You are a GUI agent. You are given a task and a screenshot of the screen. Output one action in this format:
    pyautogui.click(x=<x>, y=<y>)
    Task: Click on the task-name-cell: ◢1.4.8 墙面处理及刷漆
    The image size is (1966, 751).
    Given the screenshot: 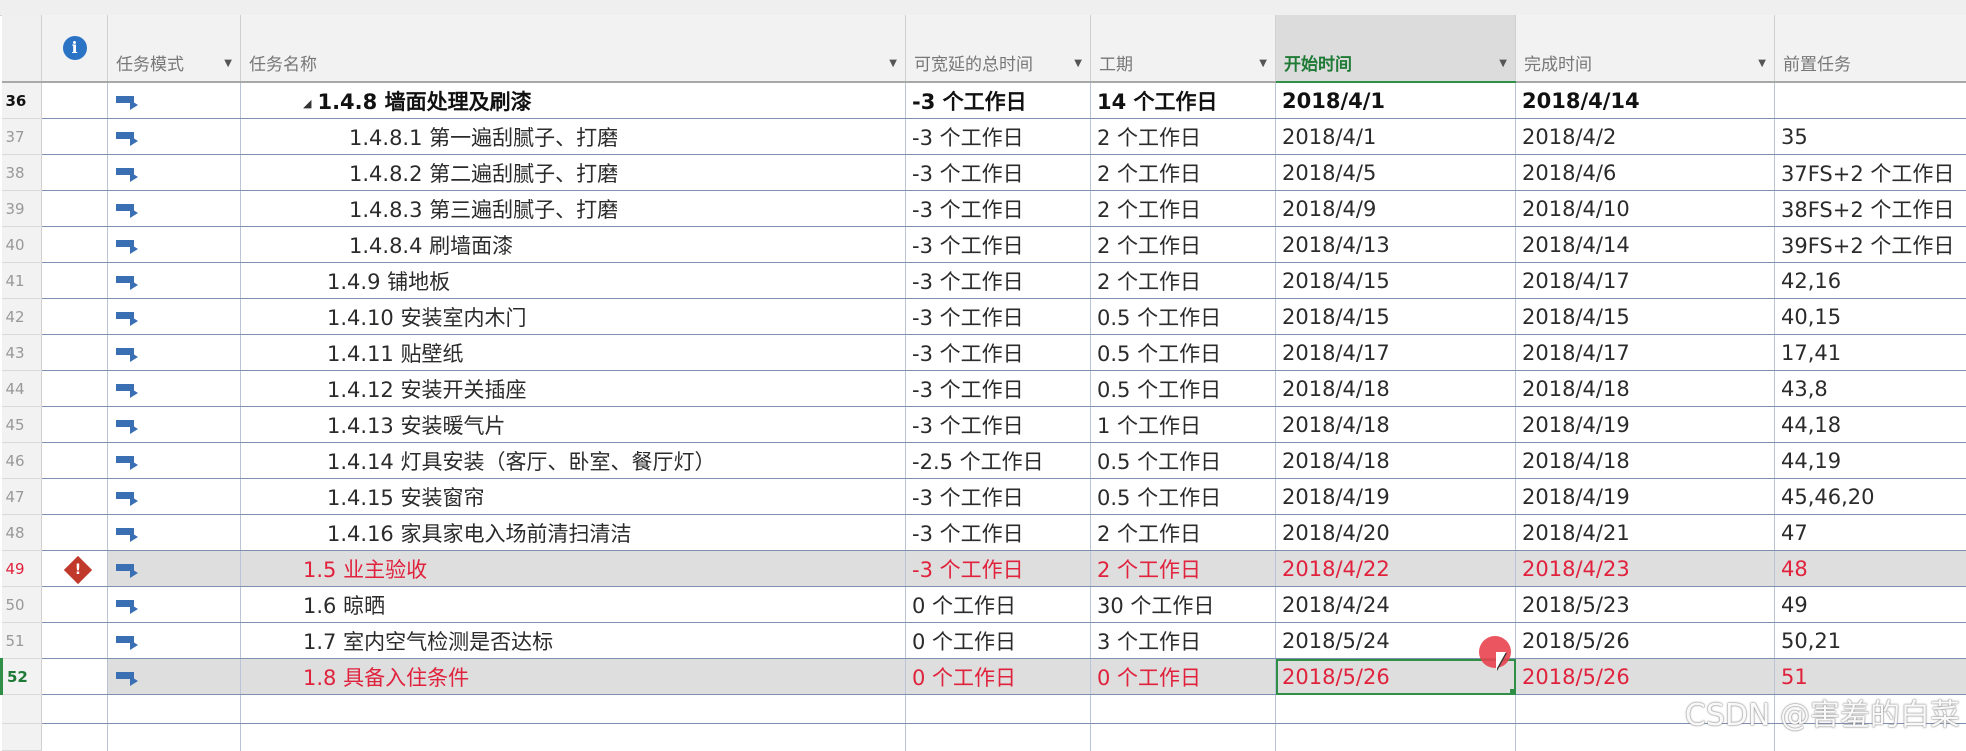 What is the action you would take?
    pyautogui.click(x=573, y=100)
    